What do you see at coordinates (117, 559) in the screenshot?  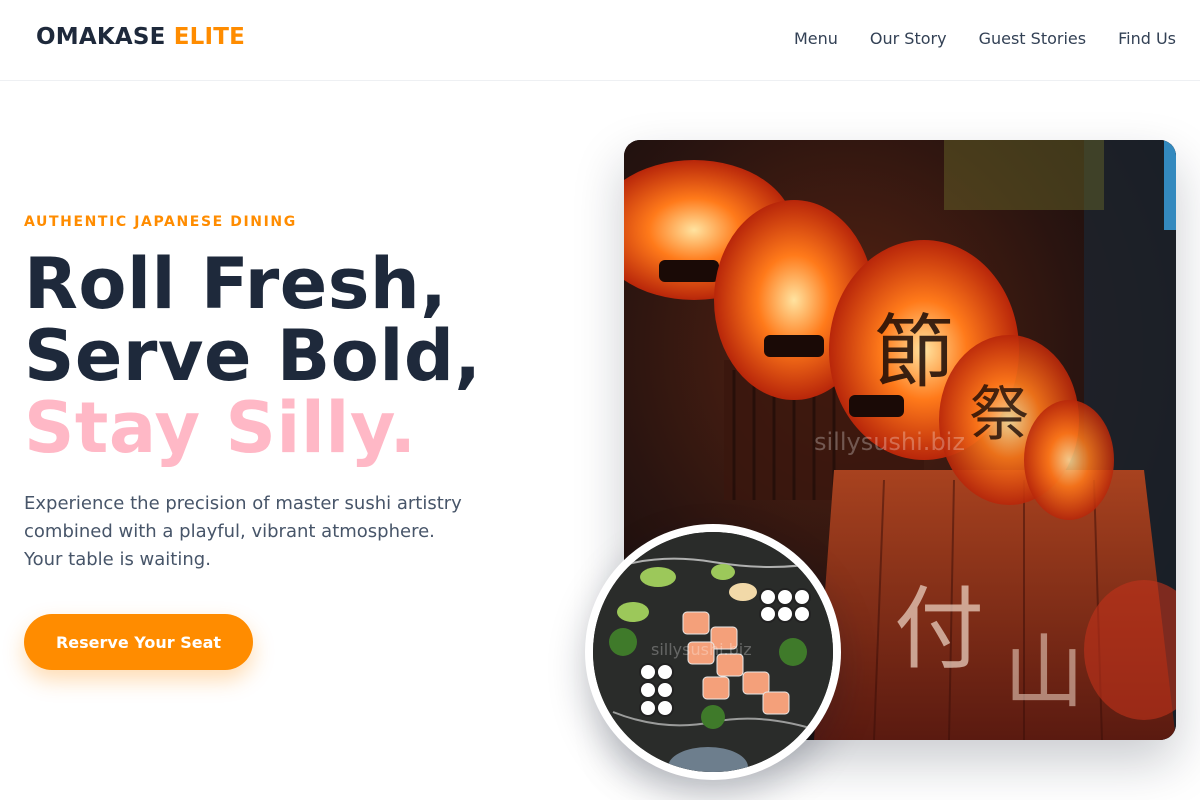 I see `description-line-3: Your table is waiting.` at bounding box center [117, 559].